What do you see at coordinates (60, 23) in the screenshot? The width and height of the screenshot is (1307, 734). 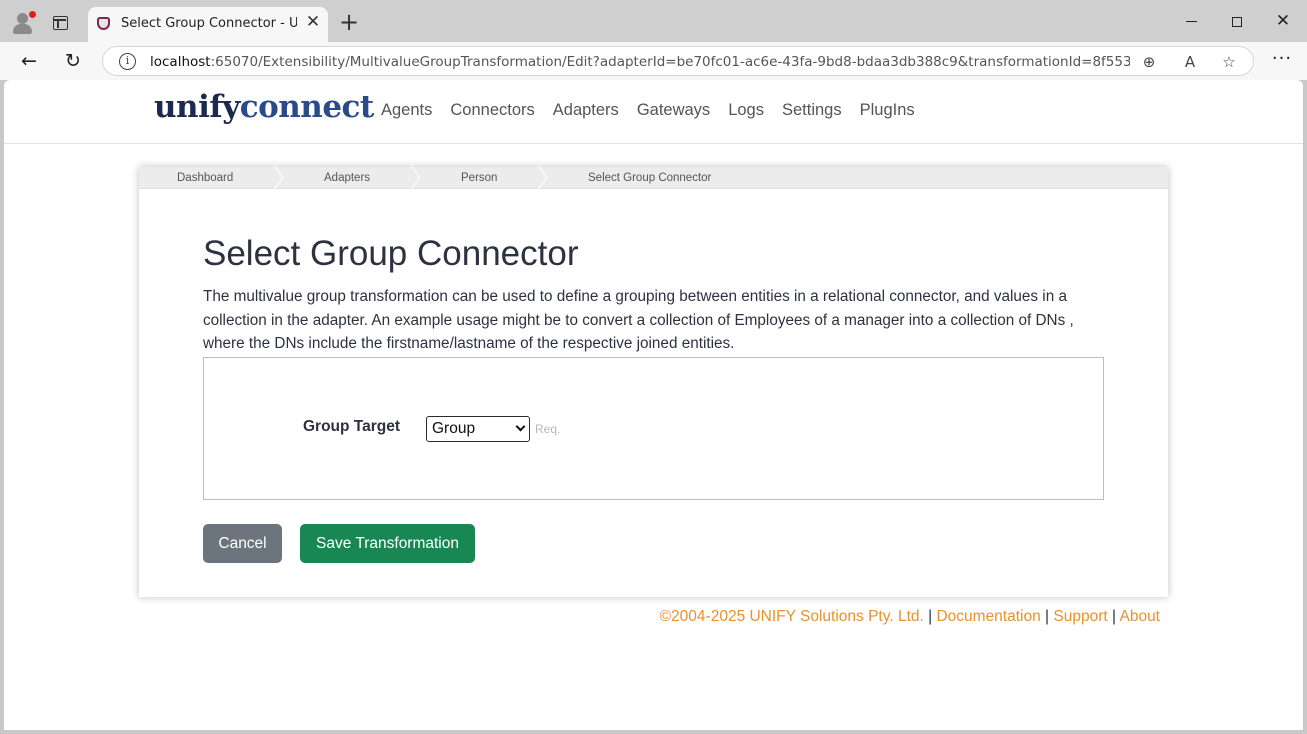 I see `tab-actions-icon` at bounding box center [60, 23].